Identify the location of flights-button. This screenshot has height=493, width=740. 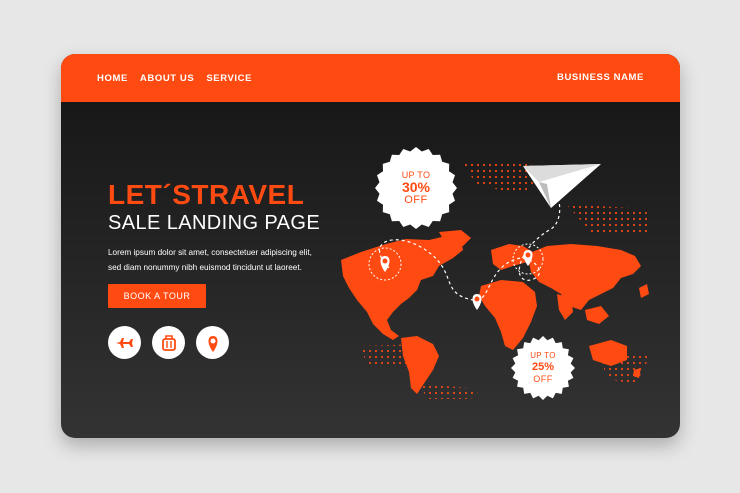
(124, 342).